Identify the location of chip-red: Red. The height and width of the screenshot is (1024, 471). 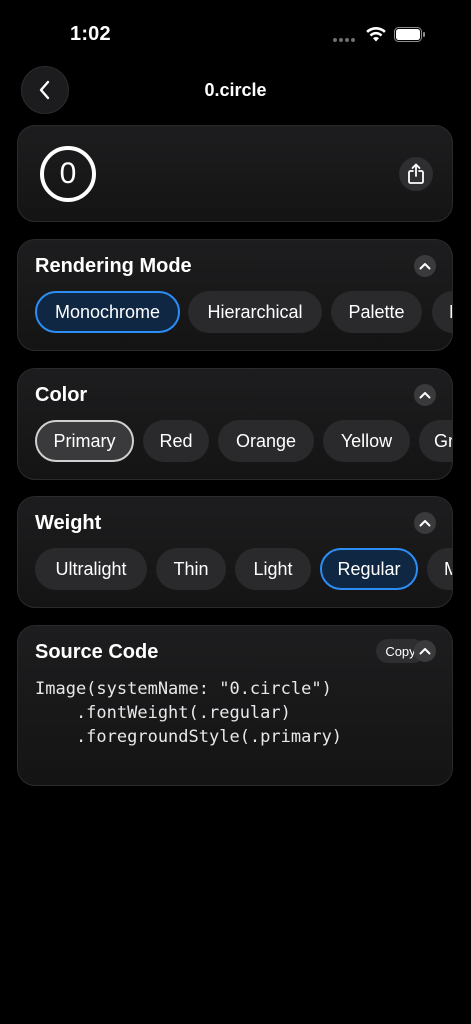
(176, 441).